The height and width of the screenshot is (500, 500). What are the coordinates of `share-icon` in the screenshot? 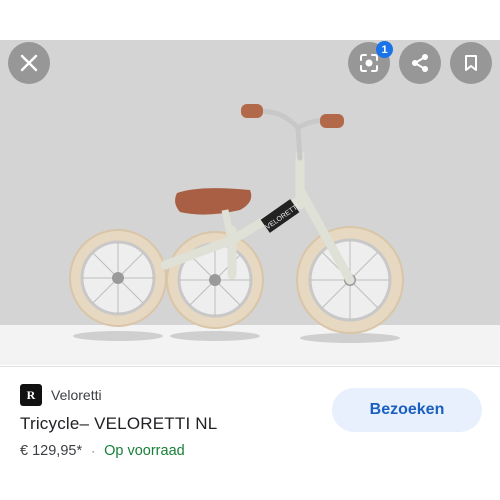 It's located at (420, 63).